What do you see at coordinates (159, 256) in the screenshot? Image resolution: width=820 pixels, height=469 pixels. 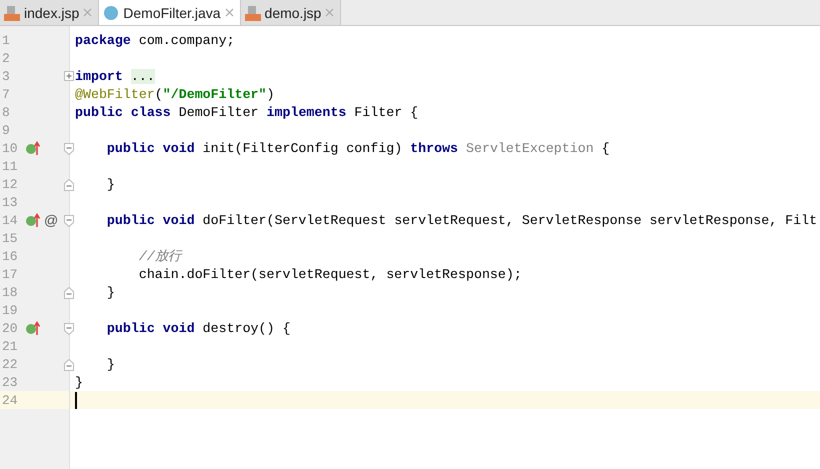 I see `code-line: //放行` at bounding box center [159, 256].